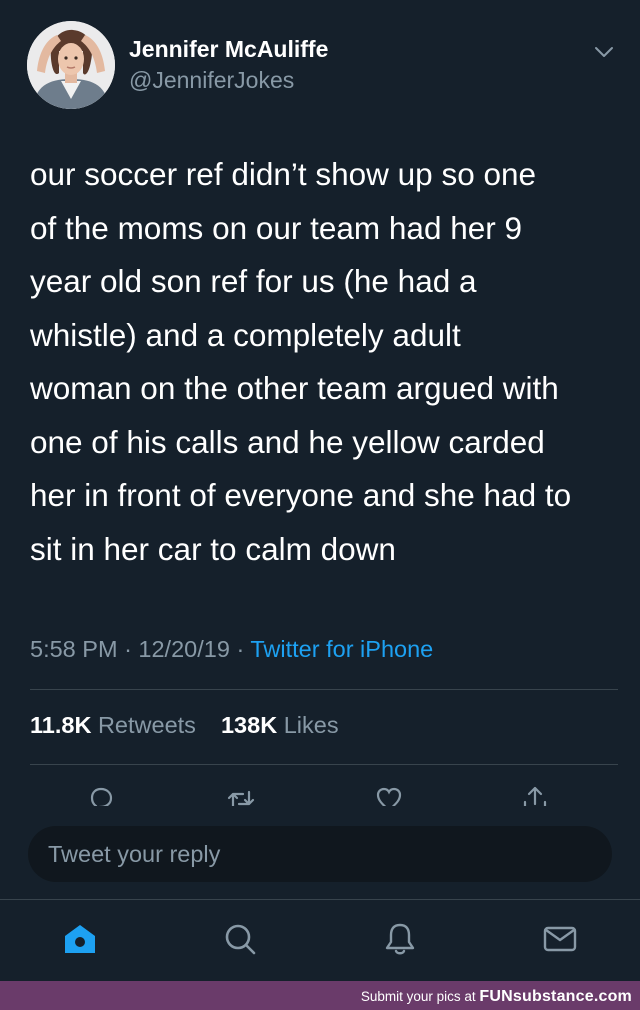  I want to click on watermark-brand: FUNsubstance.com, so click(555, 996).